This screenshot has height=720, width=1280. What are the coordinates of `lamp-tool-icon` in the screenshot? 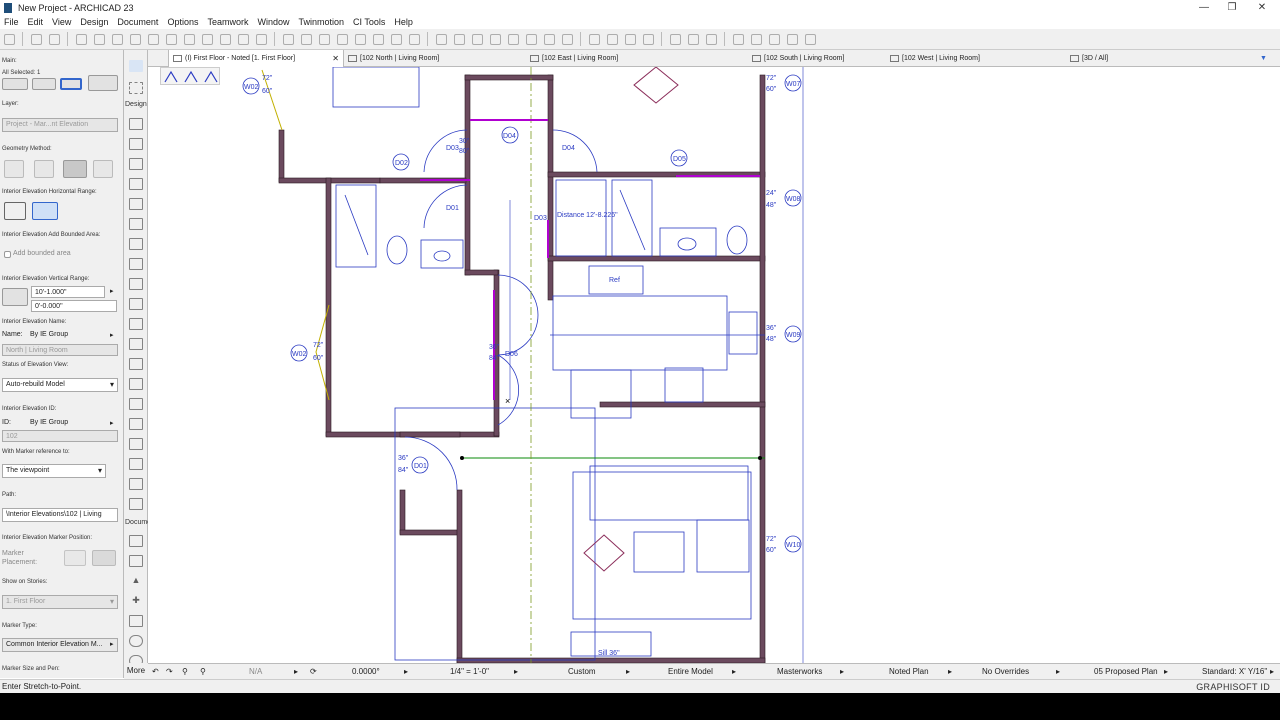 It's located at (136, 424).